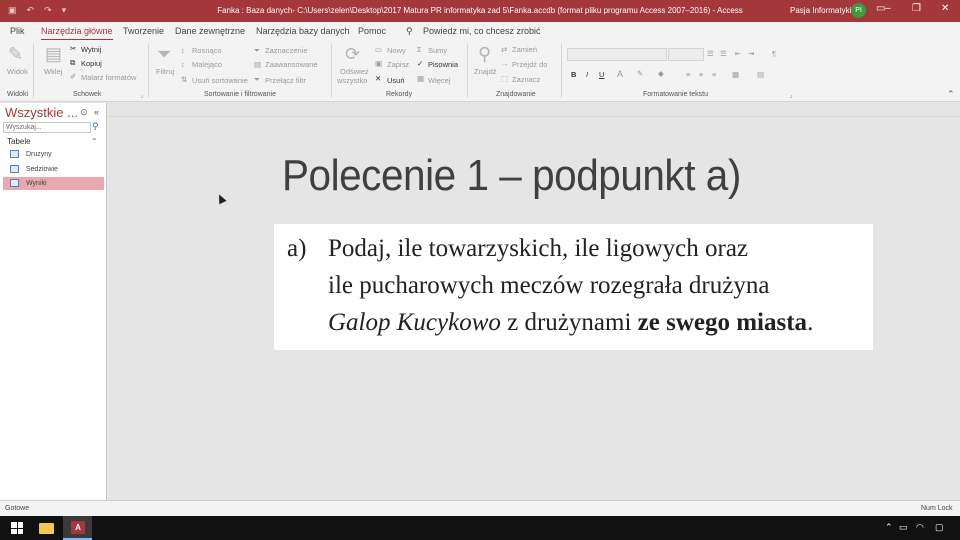  Describe the element at coordinates (443, 64) in the screenshot. I see `spelling-button: Pisownia` at that location.